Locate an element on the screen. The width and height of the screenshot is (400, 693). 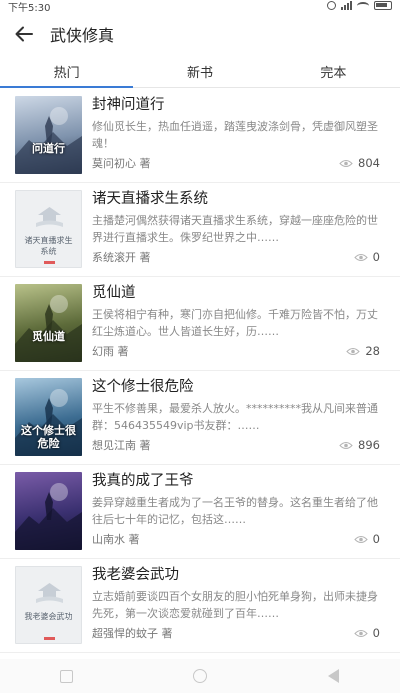
book-title: 诸天直播求生系统 is located at coordinates (236, 199).